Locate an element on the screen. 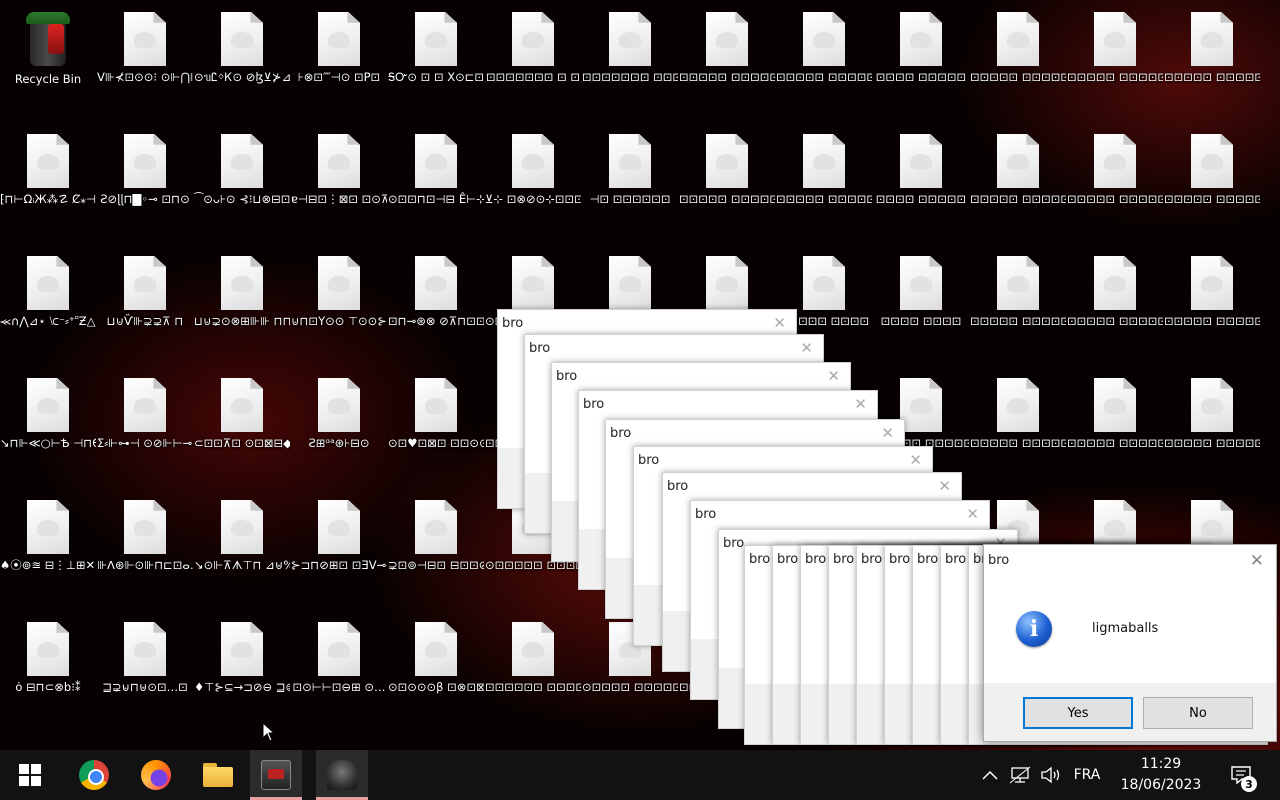 The width and height of the screenshot is (1280, 800). desktop-file-item: ⊡⊓⊸⊛⊗ ⊘⊼⊓⊡⊡⊢⊡ is located at coordinates (436, 307).